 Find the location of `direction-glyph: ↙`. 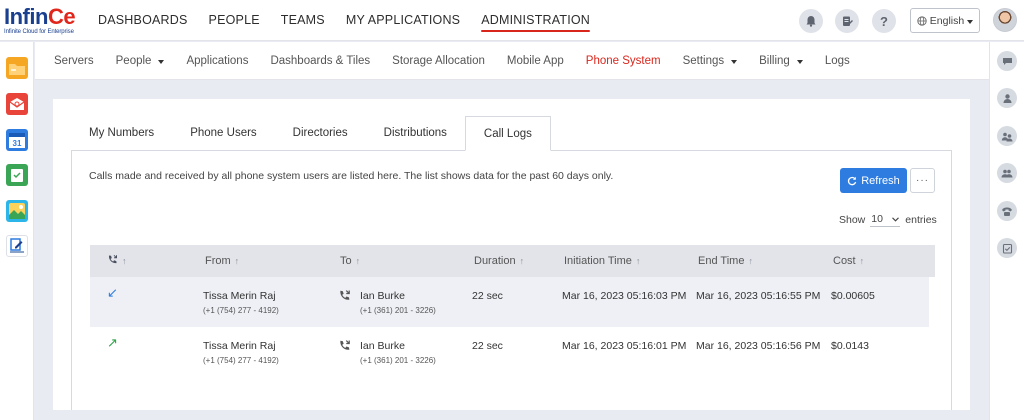

direction-glyph: ↙ is located at coordinates (112, 292).